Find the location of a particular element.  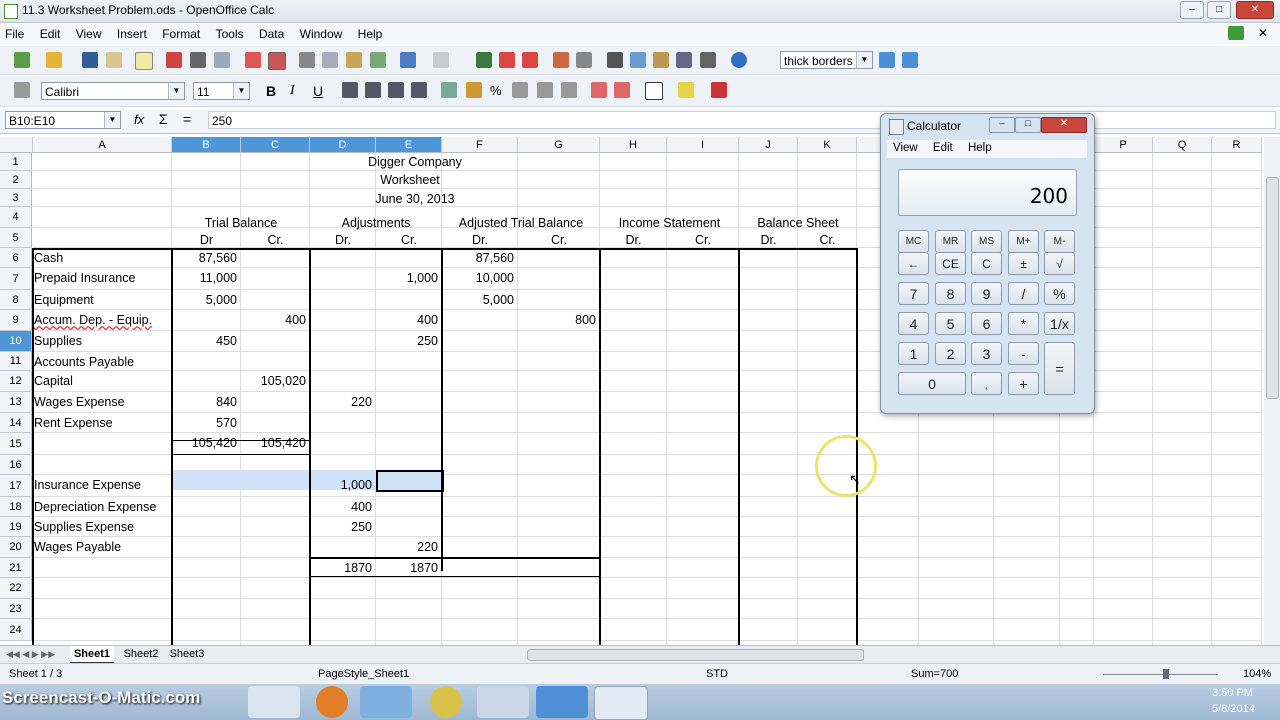

hyperlink-icon is located at coordinates (484, 60).